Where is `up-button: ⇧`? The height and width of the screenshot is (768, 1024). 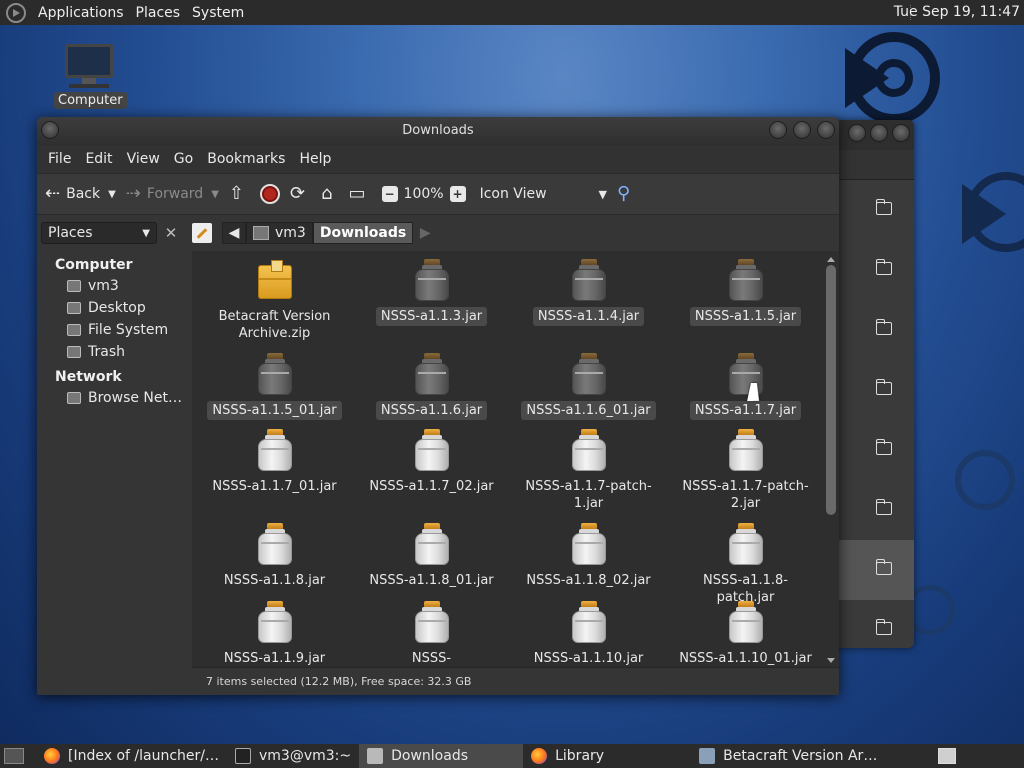
up-button: ⇧ is located at coordinates (239, 194).